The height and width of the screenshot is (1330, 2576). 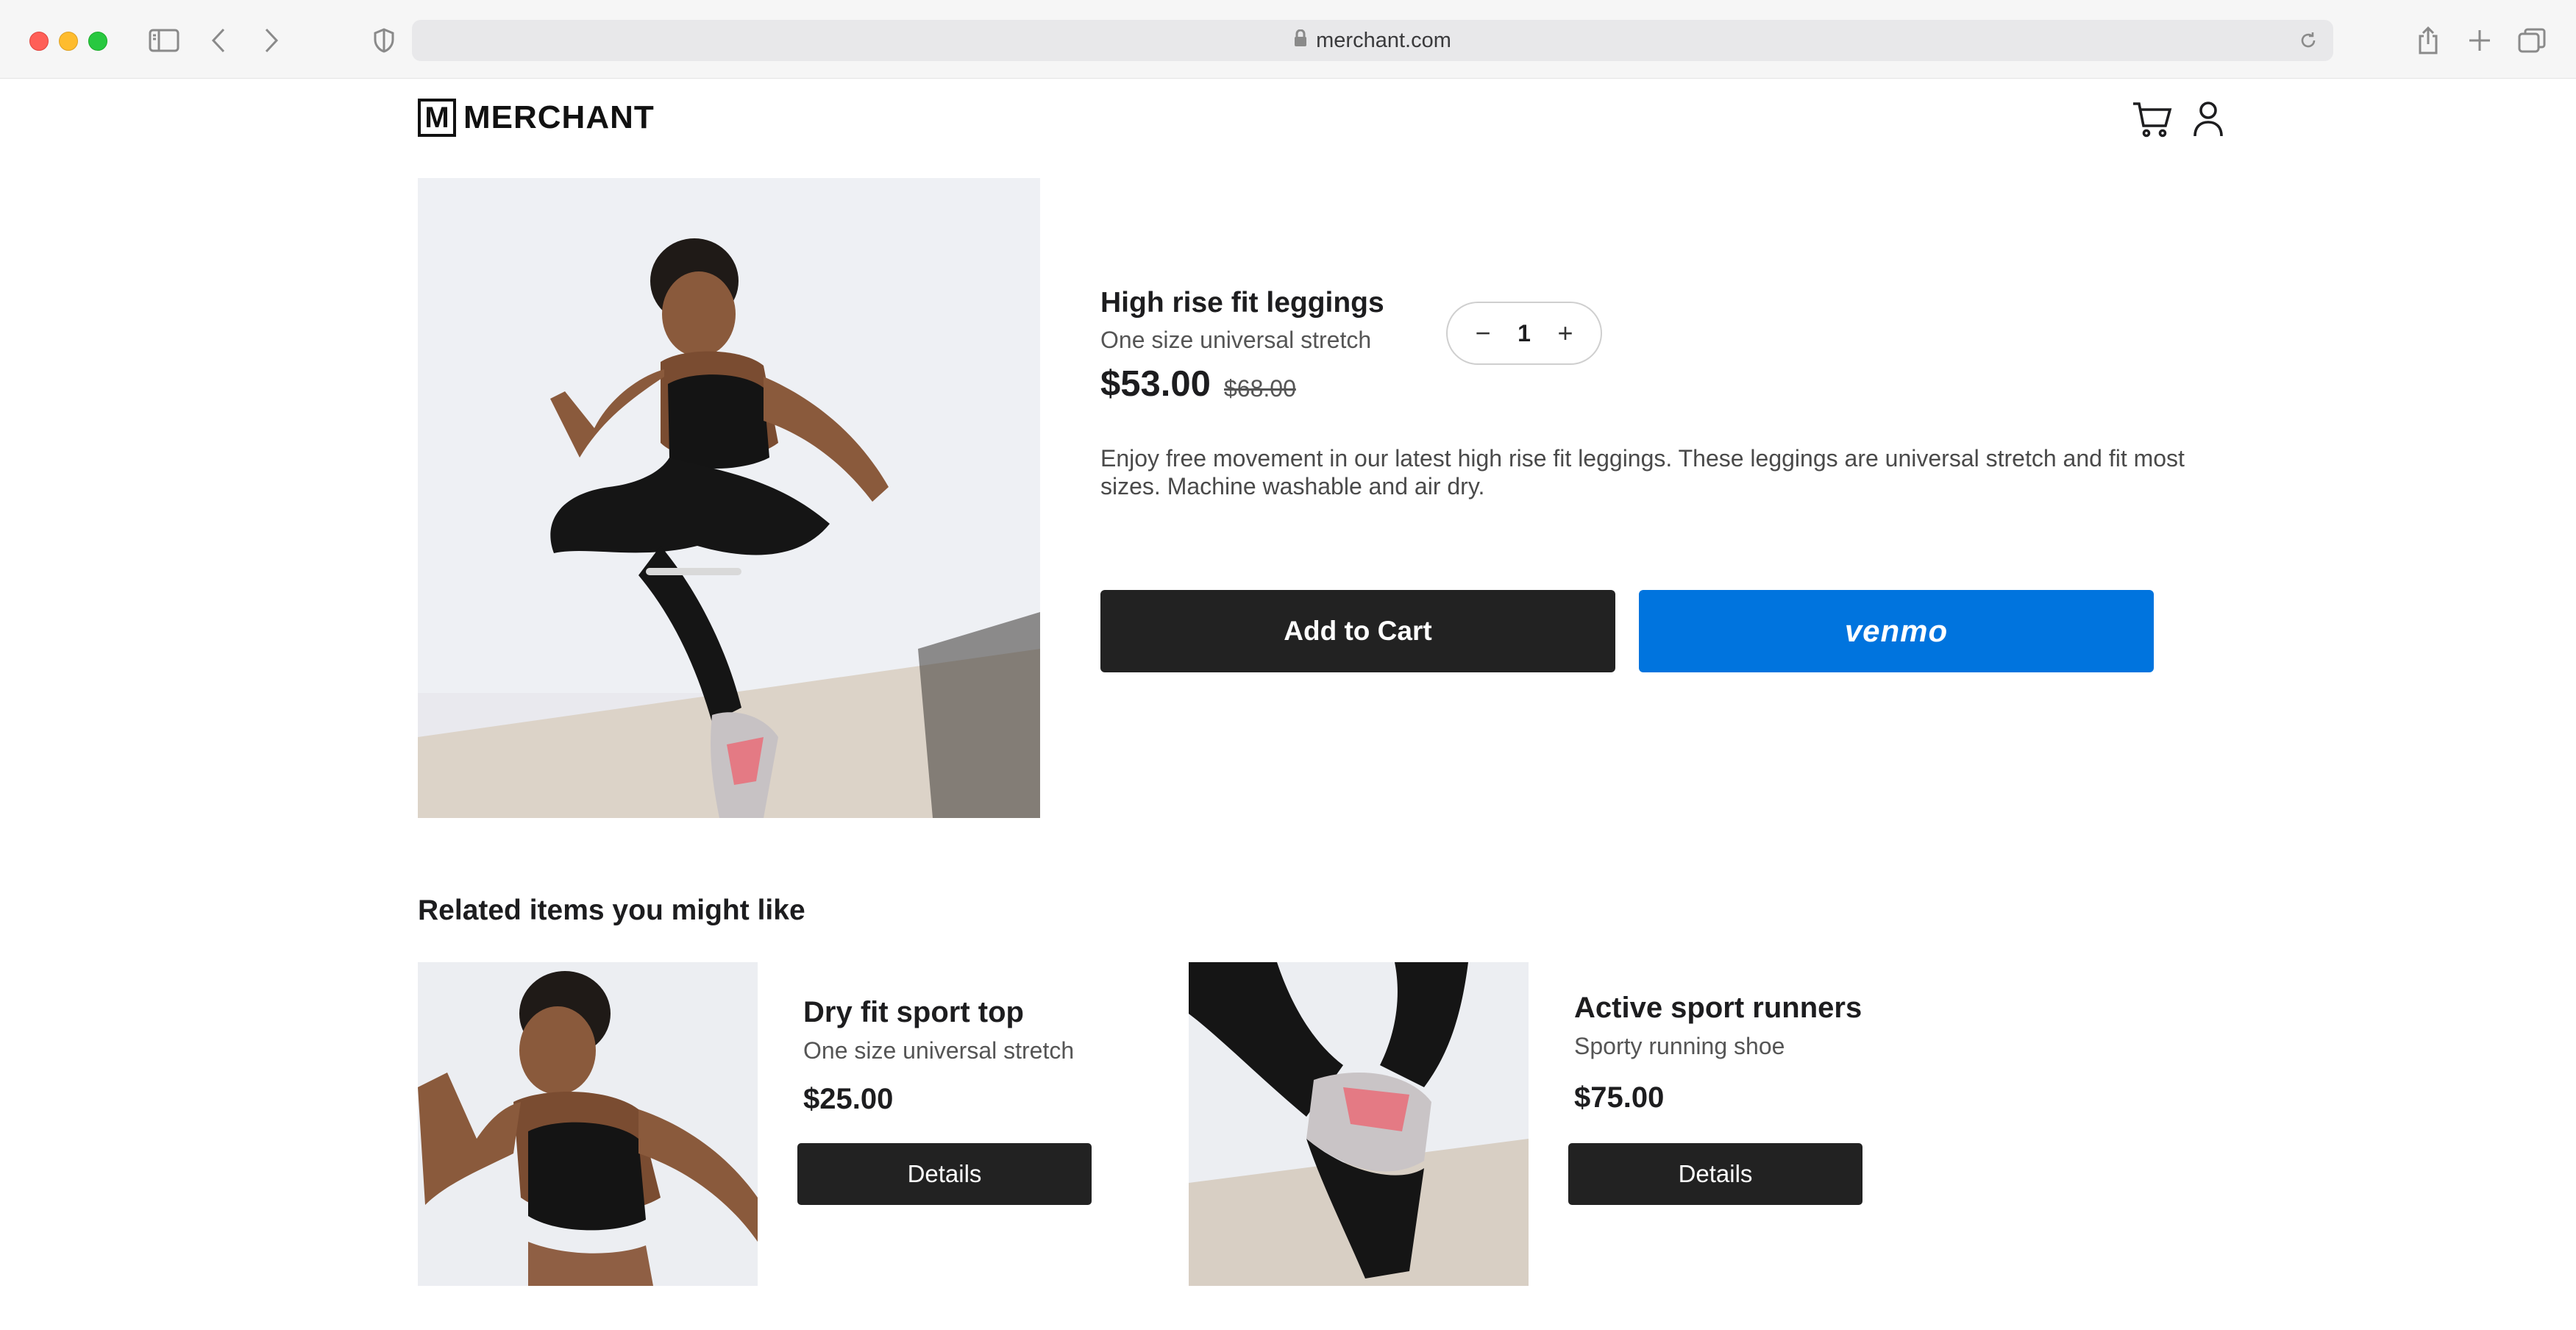 What do you see at coordinates (2152, 119) in the screenshot?
I see `cart-icon` at bounding box center [2152, 119].